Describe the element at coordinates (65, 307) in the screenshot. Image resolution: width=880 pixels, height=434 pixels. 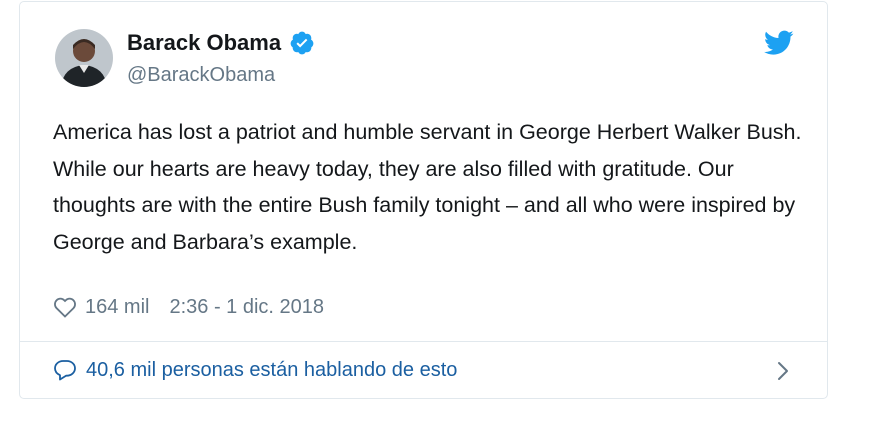
I see `heart-icon` at that location.